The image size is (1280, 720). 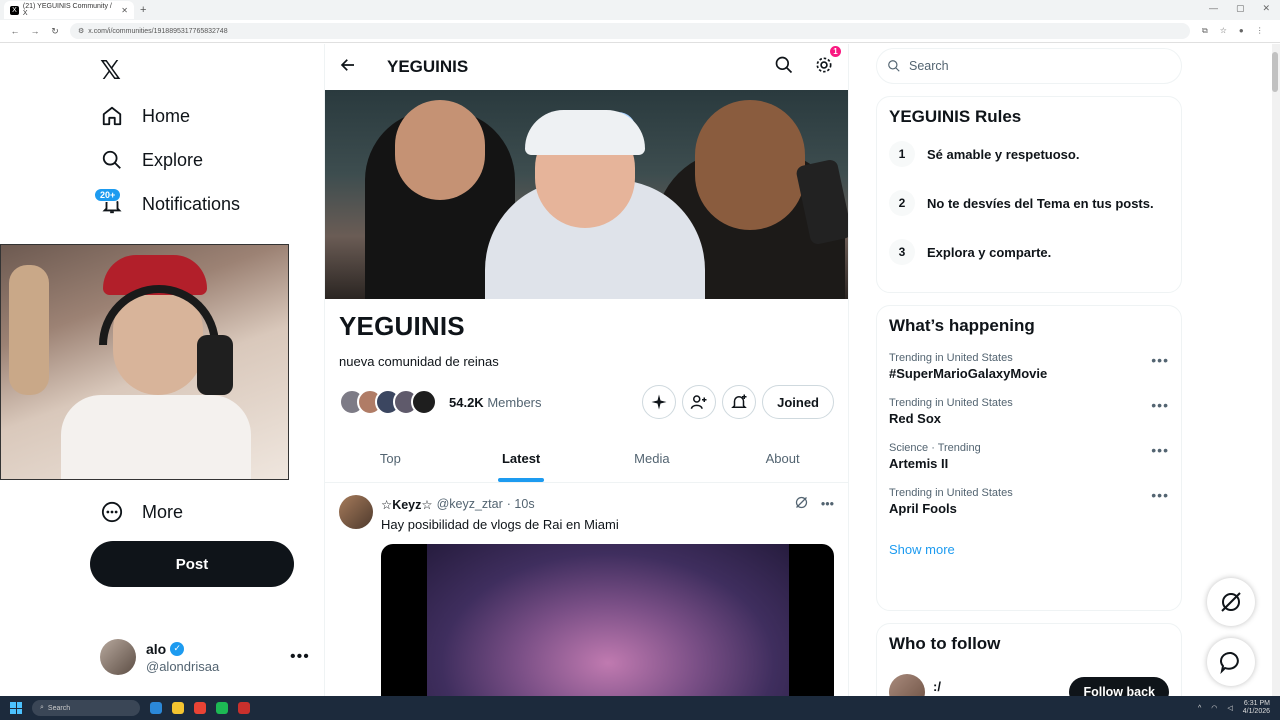 I want to click on trend-context: Science · Trending, so click(x=935, y=448).